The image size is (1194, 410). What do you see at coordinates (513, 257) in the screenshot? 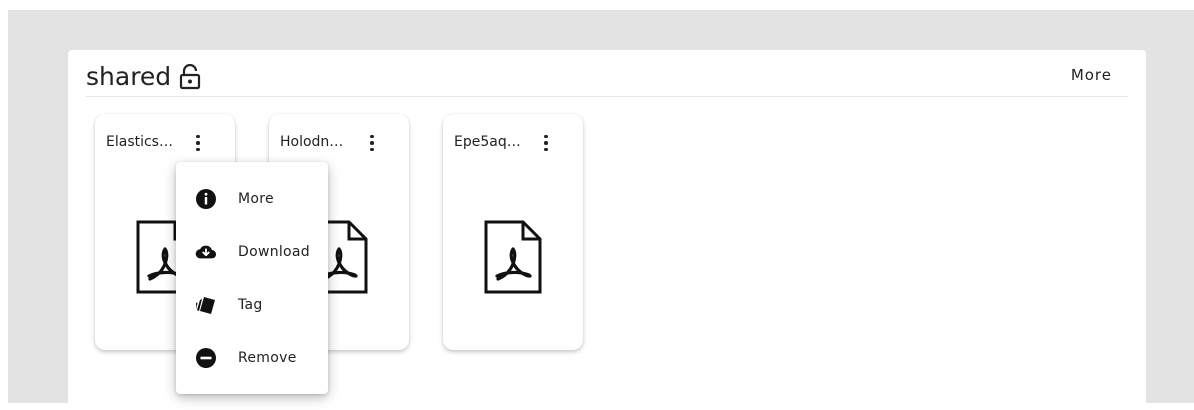
I see `pdf-file-icon` at bounding box center [513, 257].